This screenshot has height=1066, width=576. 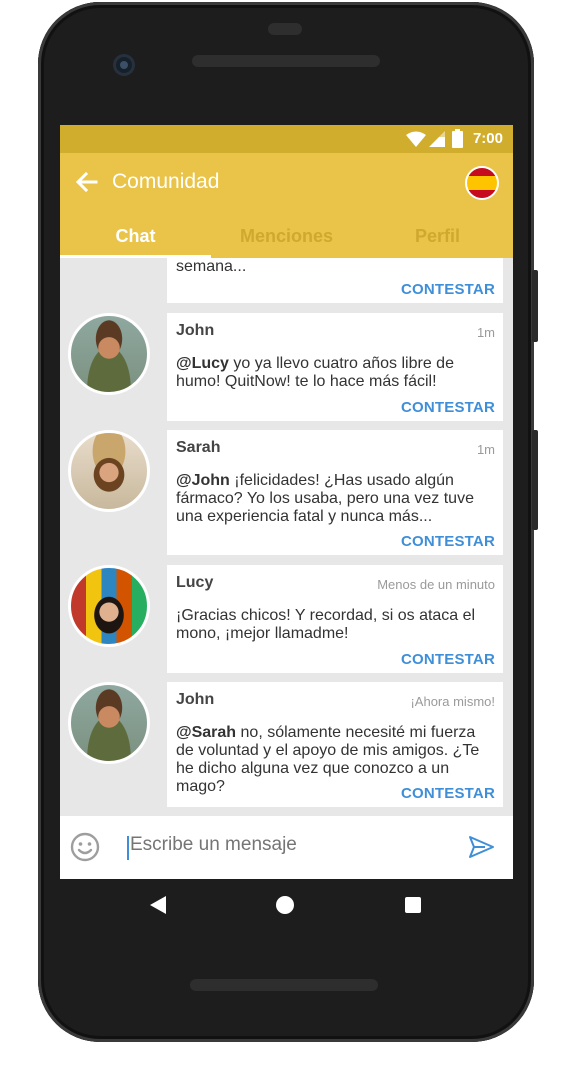 I want to click on system-nav-bar, so click(x=286, y=906).